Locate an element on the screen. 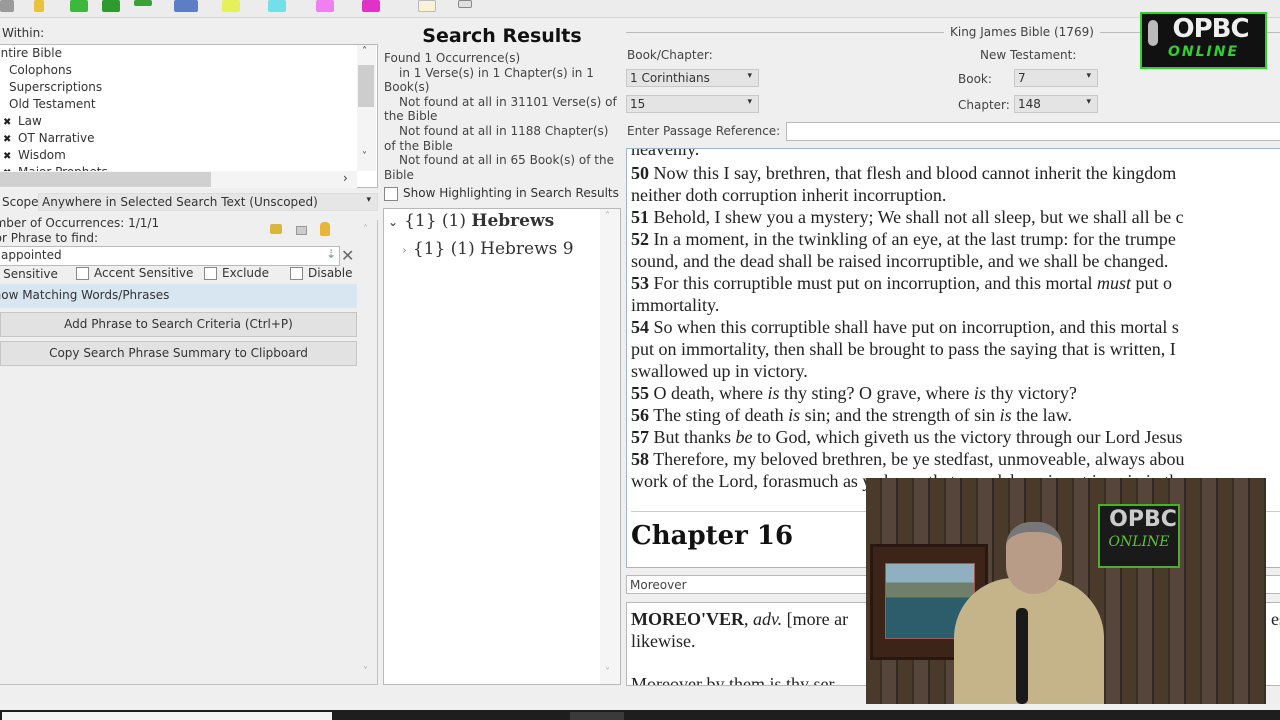  phrase-label: Word or Phrase to find: is located at coordinates (49, 238).